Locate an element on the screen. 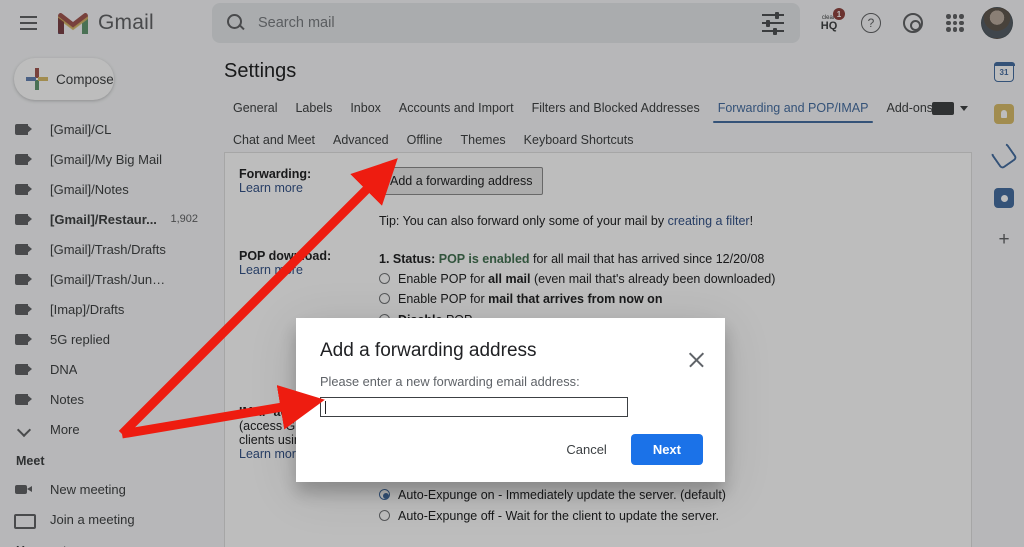 Image resolution: width=1024 pixels, height=547 pixels. tab-forwarding-and-pop-imap: Forwarding and POP/IMAP is located at coordinates (793, 110).